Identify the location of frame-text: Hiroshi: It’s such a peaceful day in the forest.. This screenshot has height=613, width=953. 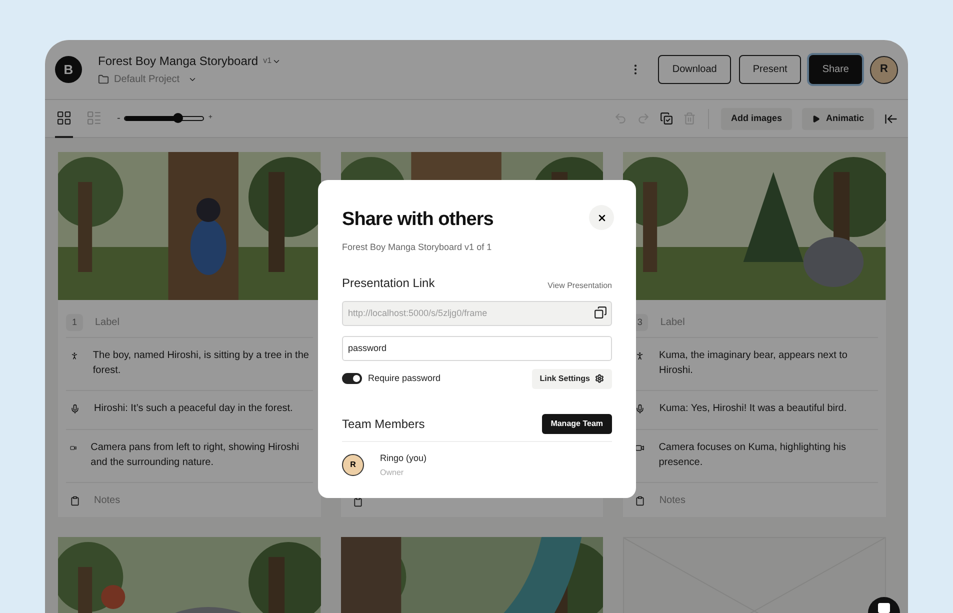
(193, 408).